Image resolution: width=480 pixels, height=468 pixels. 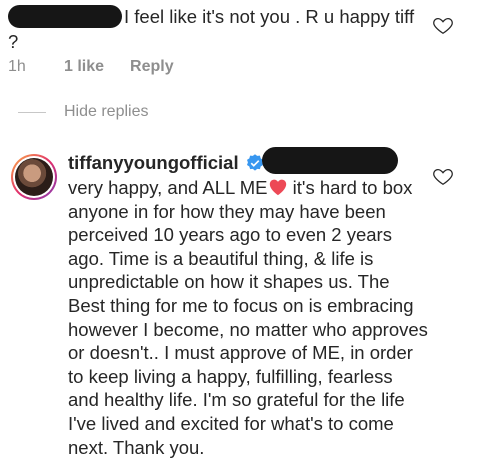 What do you see at coordinates (152, 67) in the screenshot?
I see `reply-button: Reply` at bounding box center [152, 67].